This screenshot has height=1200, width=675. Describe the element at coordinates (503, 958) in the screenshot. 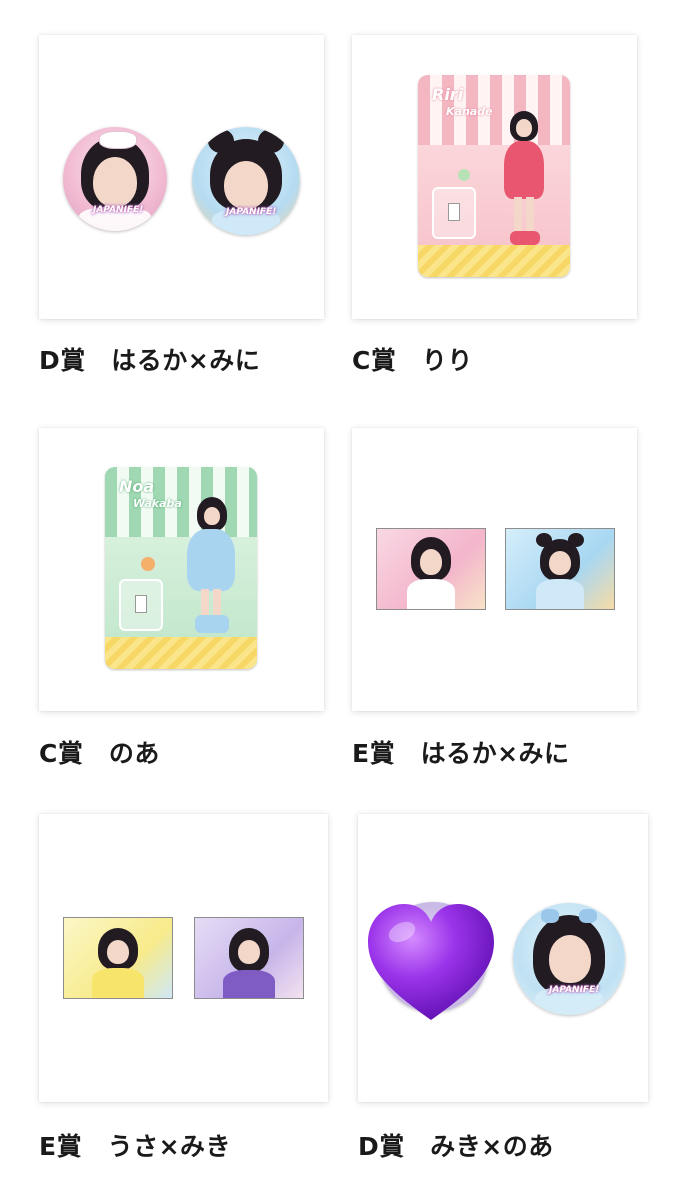

I see `prize-card-d-miki-noa: JAPANIFE!` at that location.